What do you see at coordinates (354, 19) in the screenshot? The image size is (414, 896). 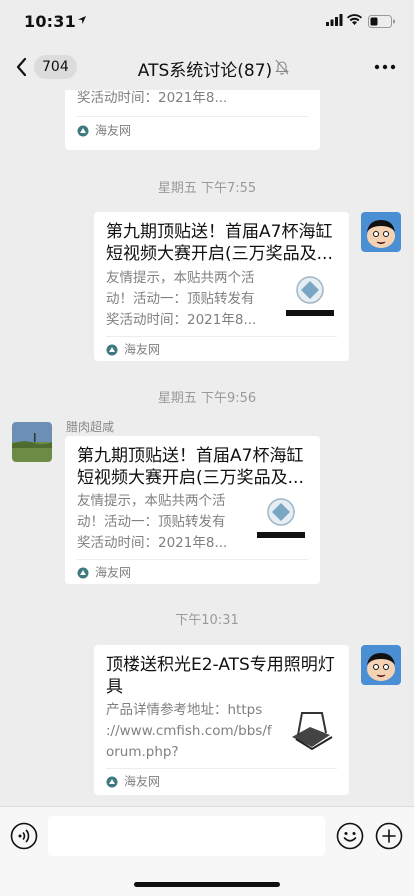 I see `wifi-icon` at bounding box center [354, 19].